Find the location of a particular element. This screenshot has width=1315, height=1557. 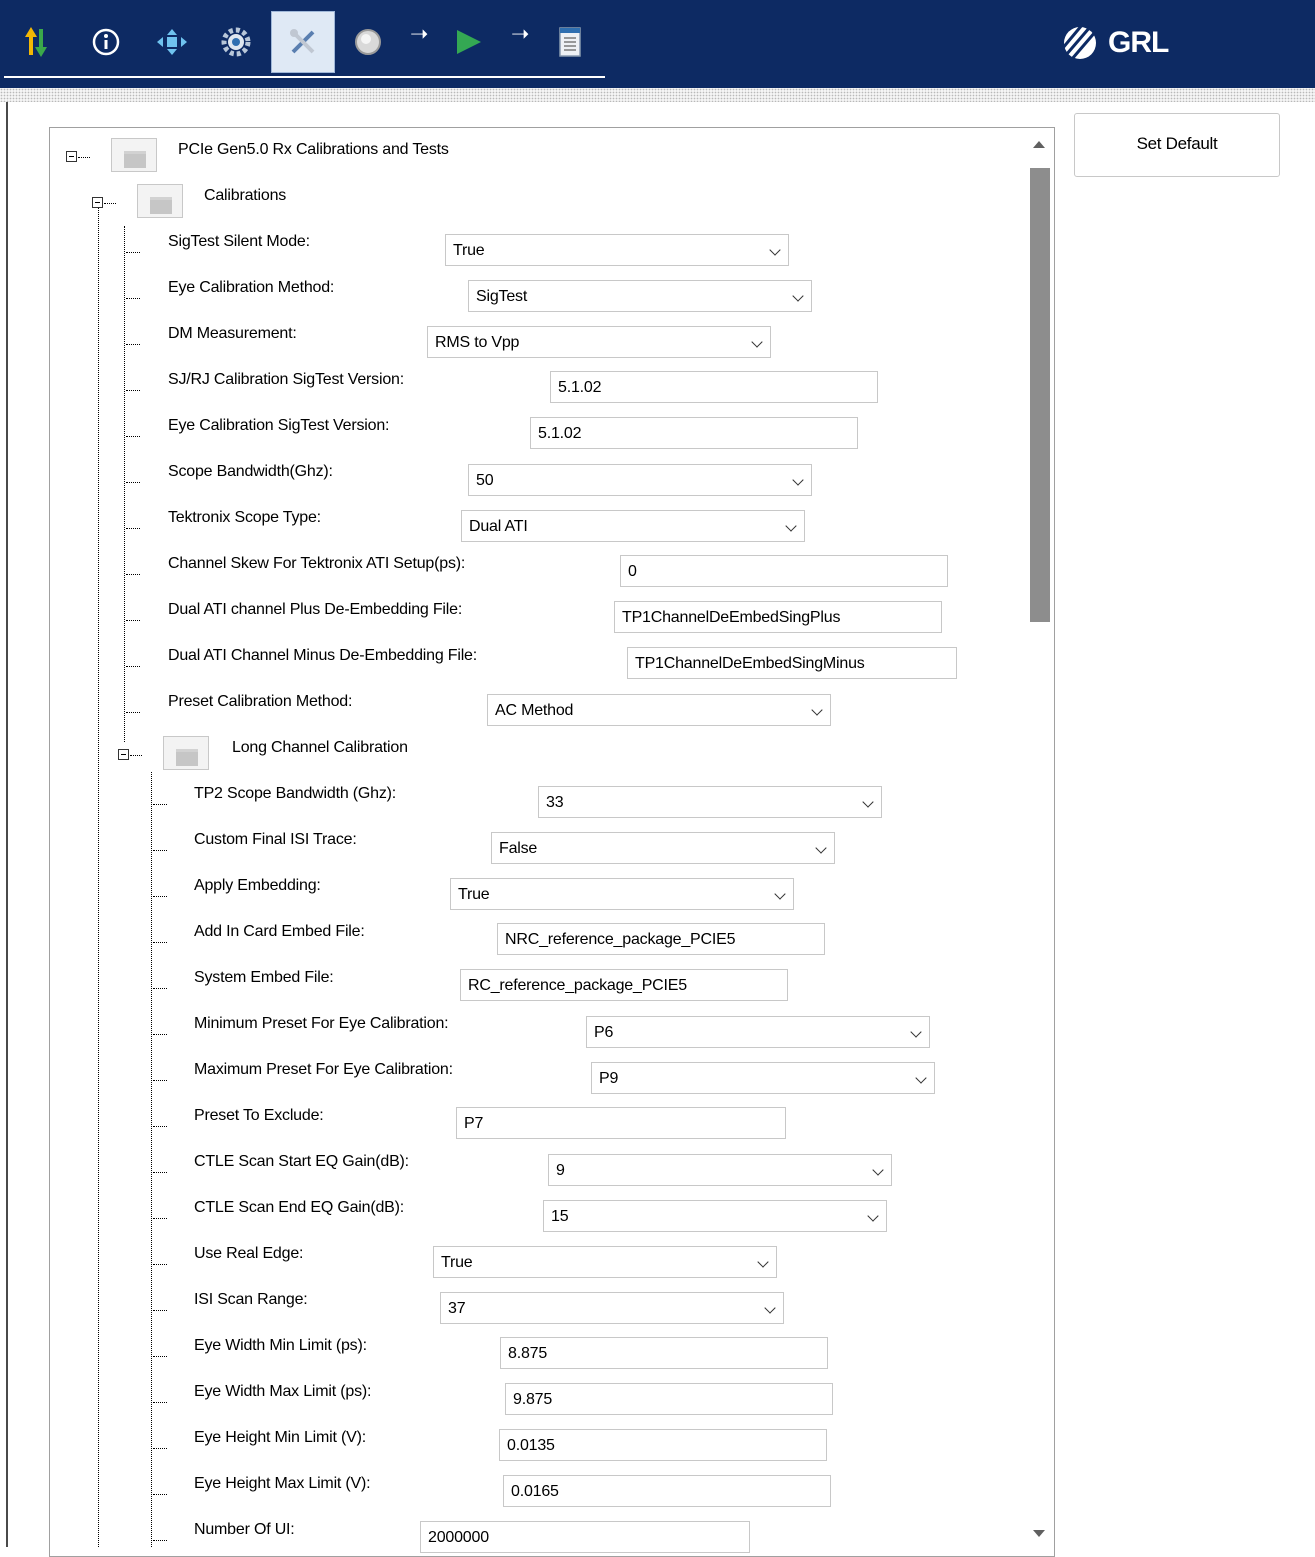

property-label: Custom Final ISI Trace: is located at coordinates (275, 839).